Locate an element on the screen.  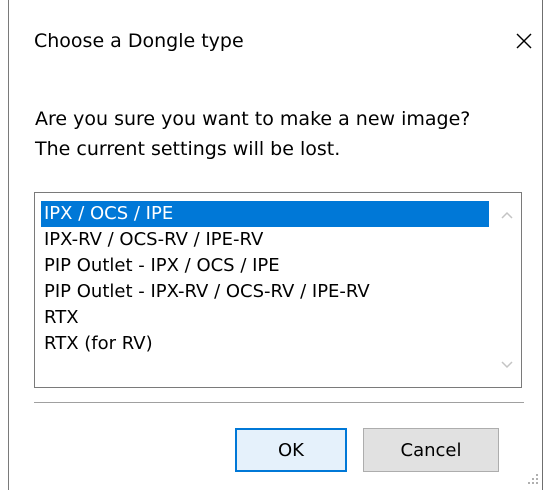
ok-button: OK is located at coordinates (291, 450).